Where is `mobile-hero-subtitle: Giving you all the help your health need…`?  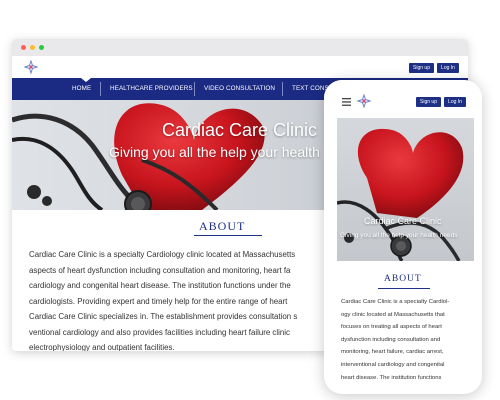 mobile-hero-subtitle: Giving you all the help your health need… is located at coordinates (399, 235).